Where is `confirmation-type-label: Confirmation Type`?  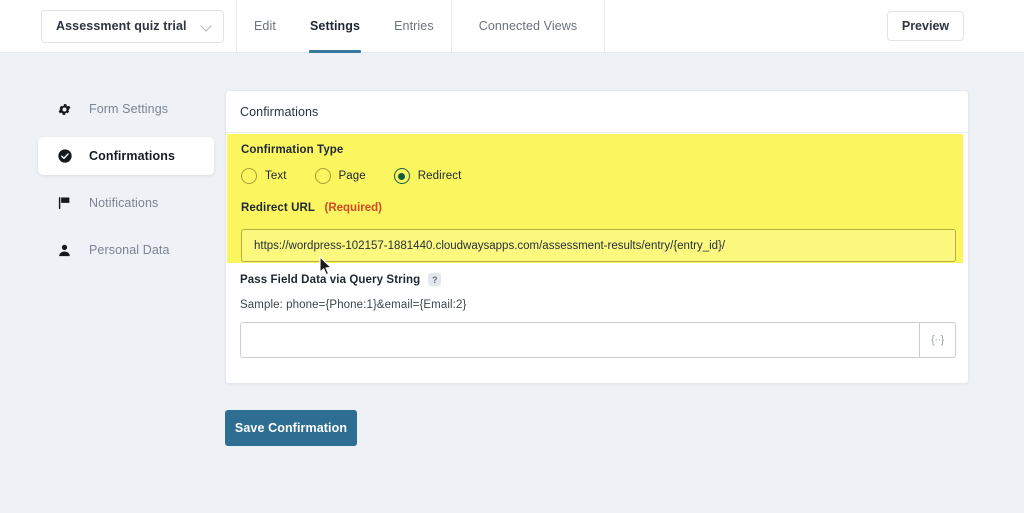 confirmation-type-label: Confirmation Type is located at coordinates (292, 150).